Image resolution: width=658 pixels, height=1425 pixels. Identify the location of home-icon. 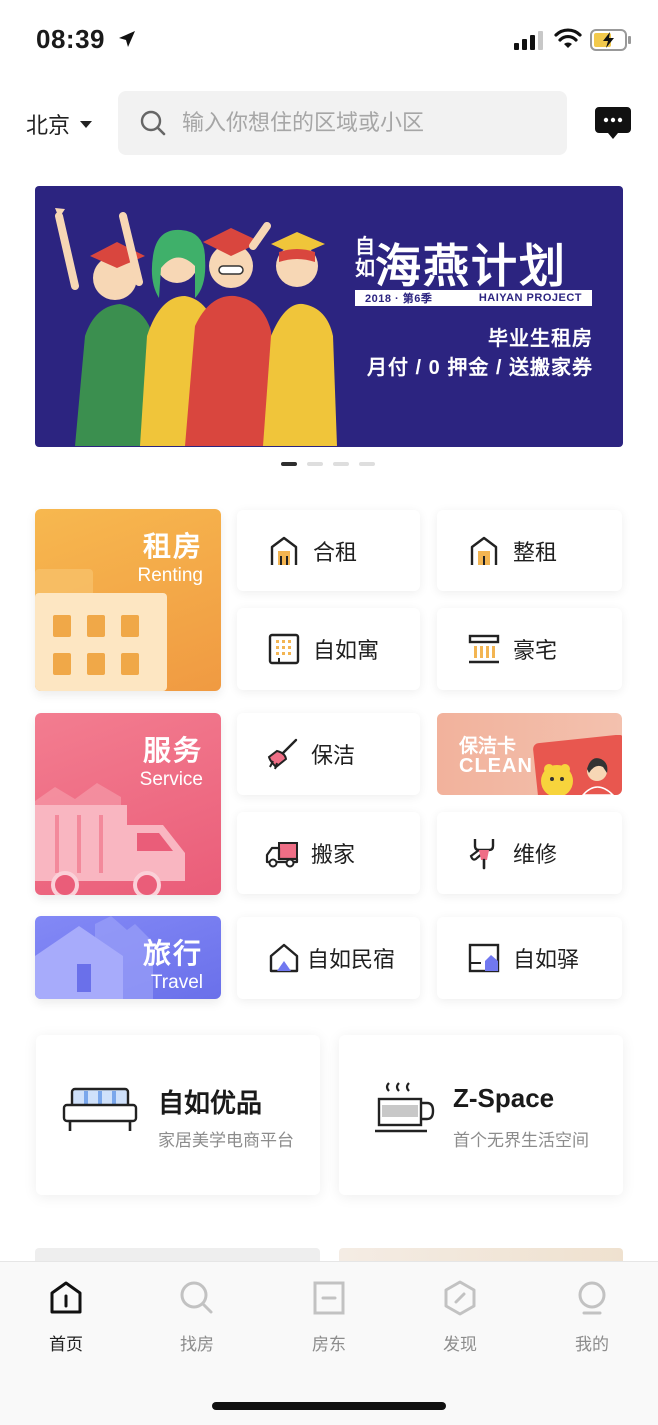
(66, 1297).